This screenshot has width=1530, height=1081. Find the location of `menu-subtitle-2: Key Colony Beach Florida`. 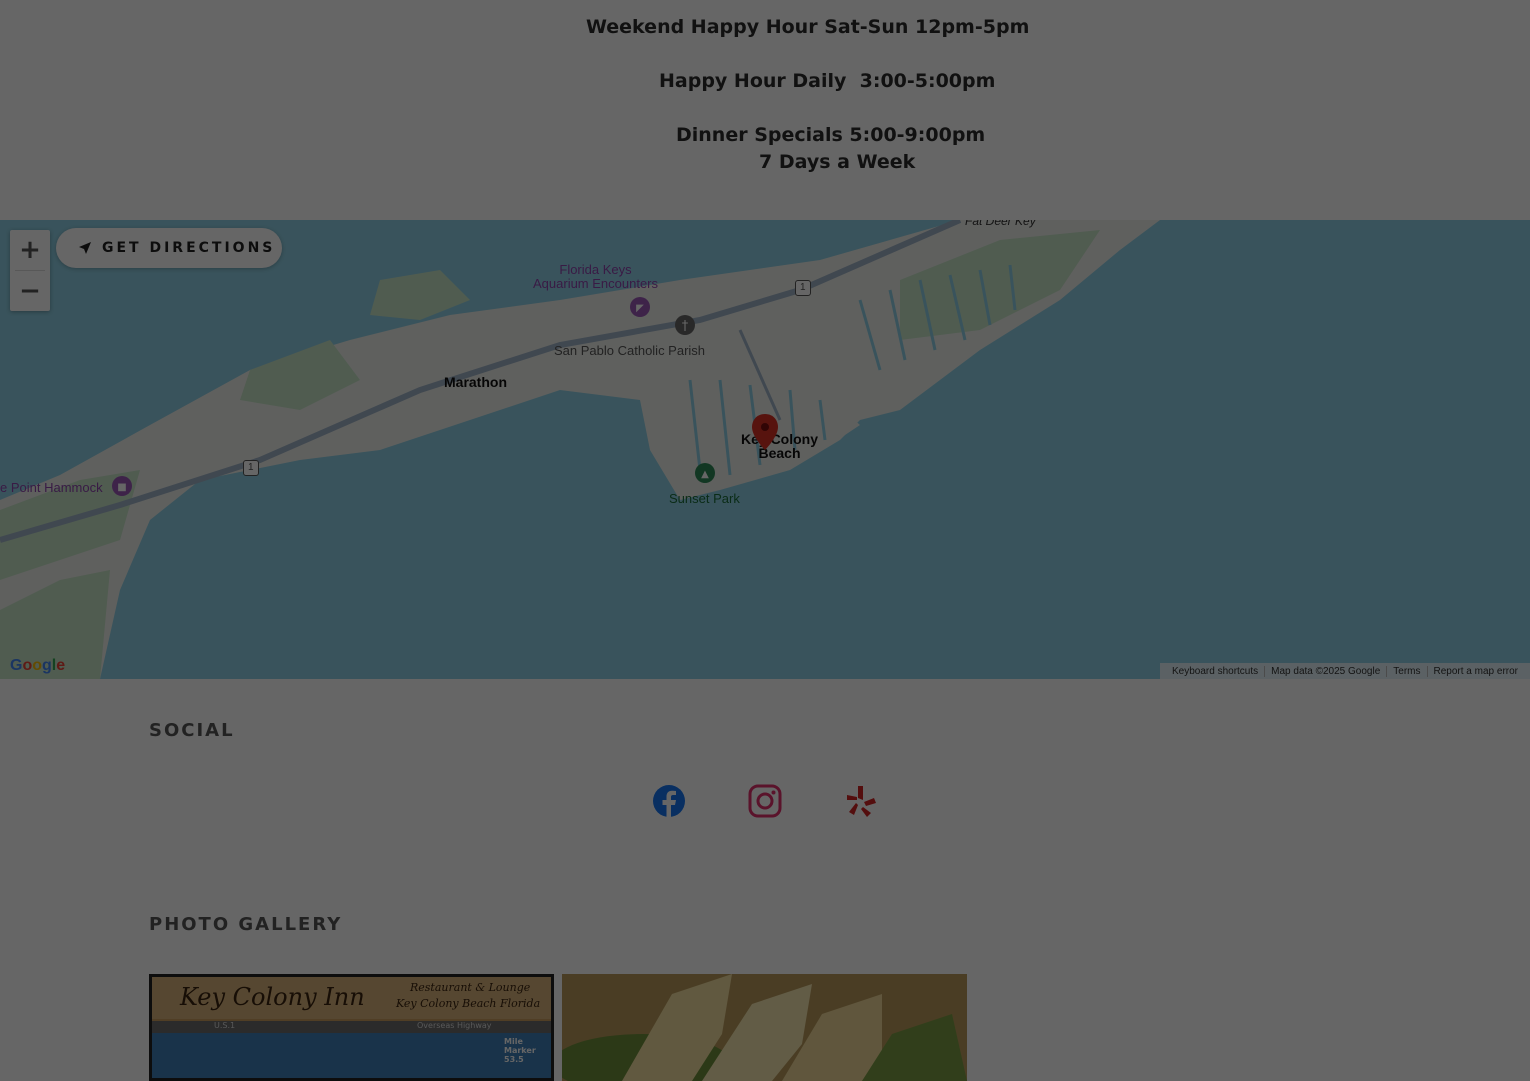

menu-subtitle-2: Key Colony Beach Florida is located at coordinates (468, 1003).